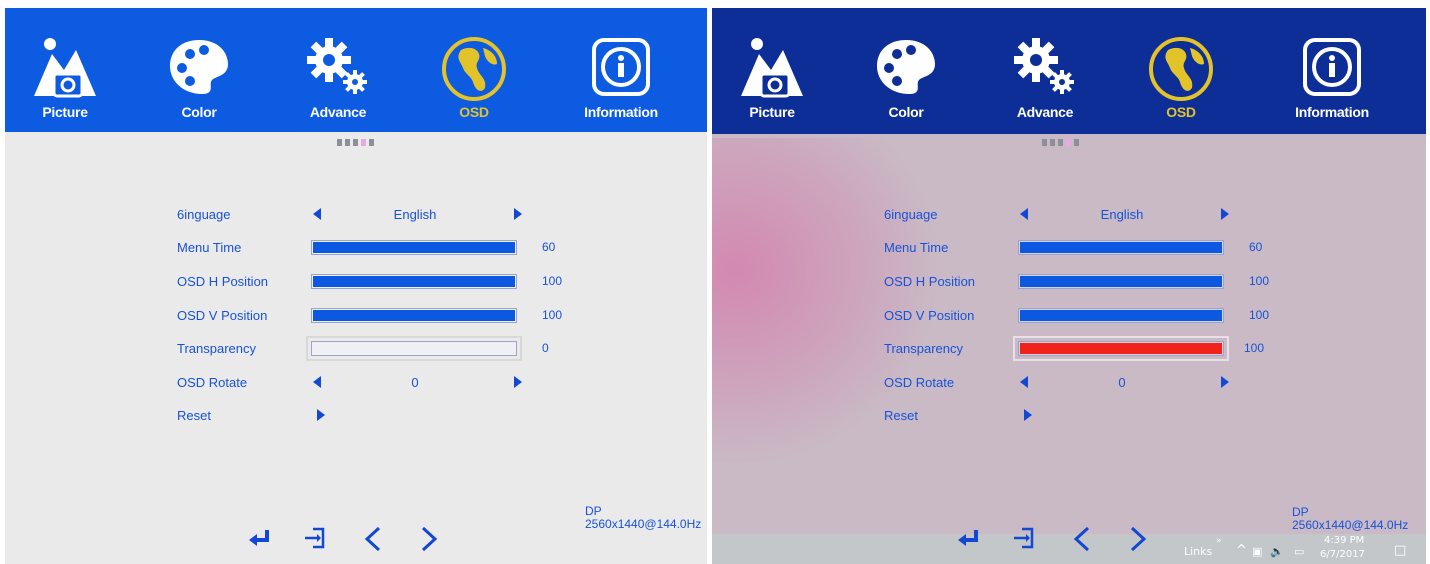  I want to click on network-icon: ▣, so click(1257, 551).